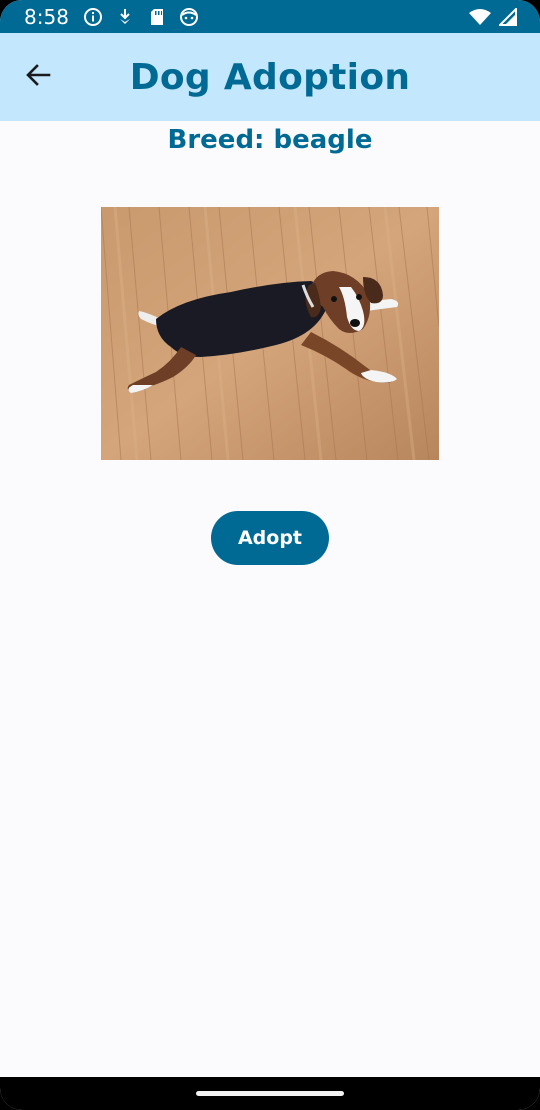 This screenshot has height=1110, width=540. Describe the element at coordinates (270, 140) in the screenshot. I see `breed-label: Breed: beagle` at that location.